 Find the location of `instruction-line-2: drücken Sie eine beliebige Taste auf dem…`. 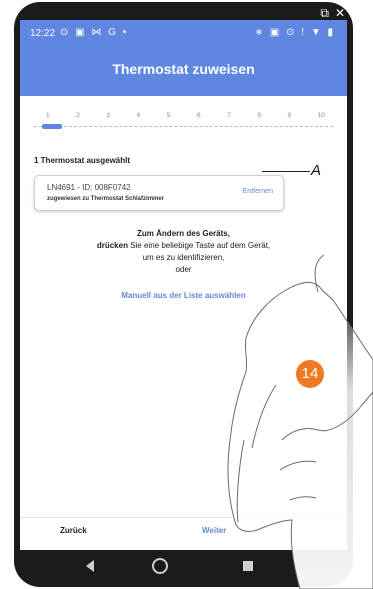

instruction-line-2: drücken Sie eine beliebige Taste auf dem… is located at coordinates (183, 245).